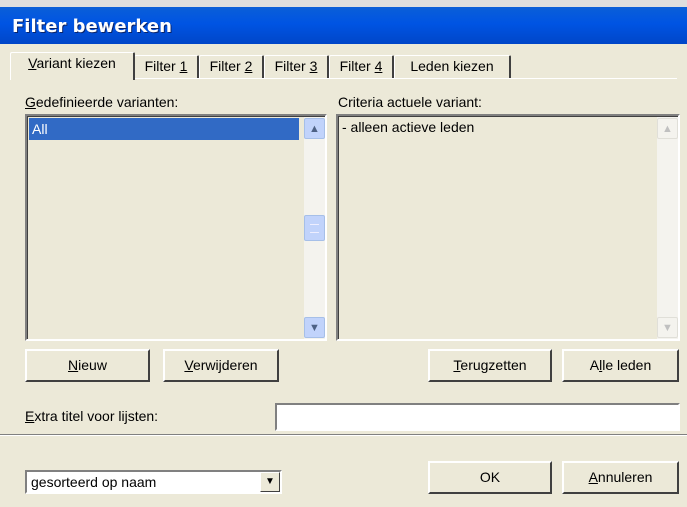 The width and height of the screenshot is (687, 507). Describe the element at coordinates (408, 127) in the screenshot. I see `criteria-line: - alleen actieve leden` at that location.